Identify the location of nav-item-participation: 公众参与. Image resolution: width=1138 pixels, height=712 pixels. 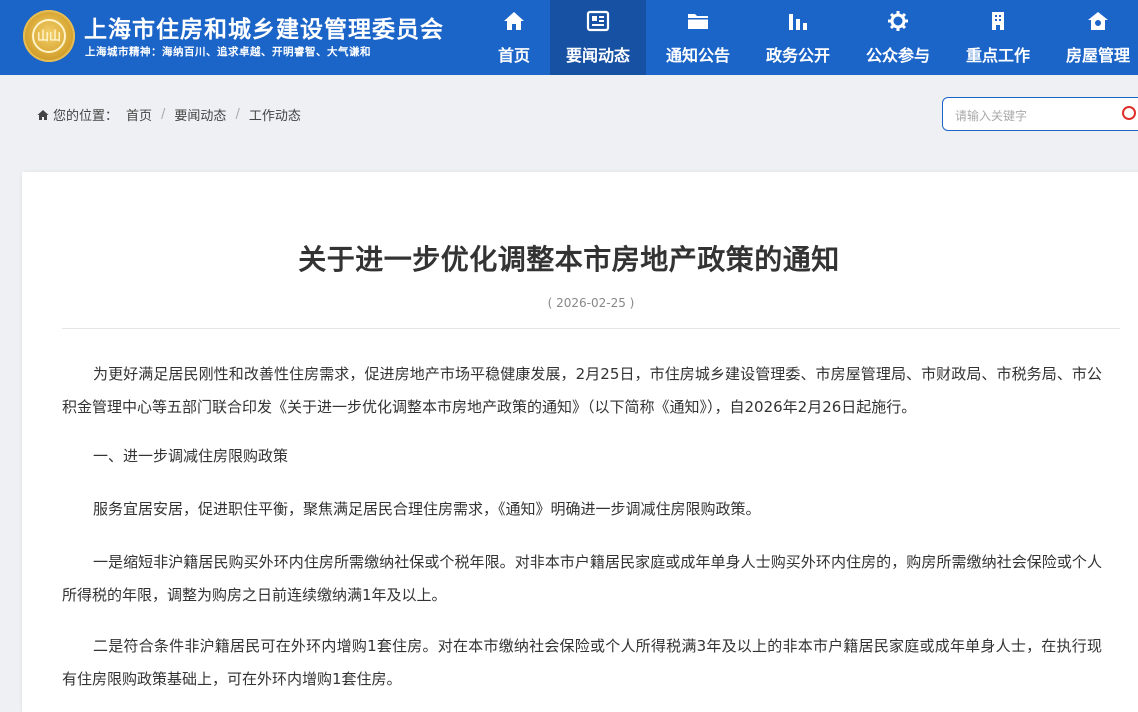
(898, 37).